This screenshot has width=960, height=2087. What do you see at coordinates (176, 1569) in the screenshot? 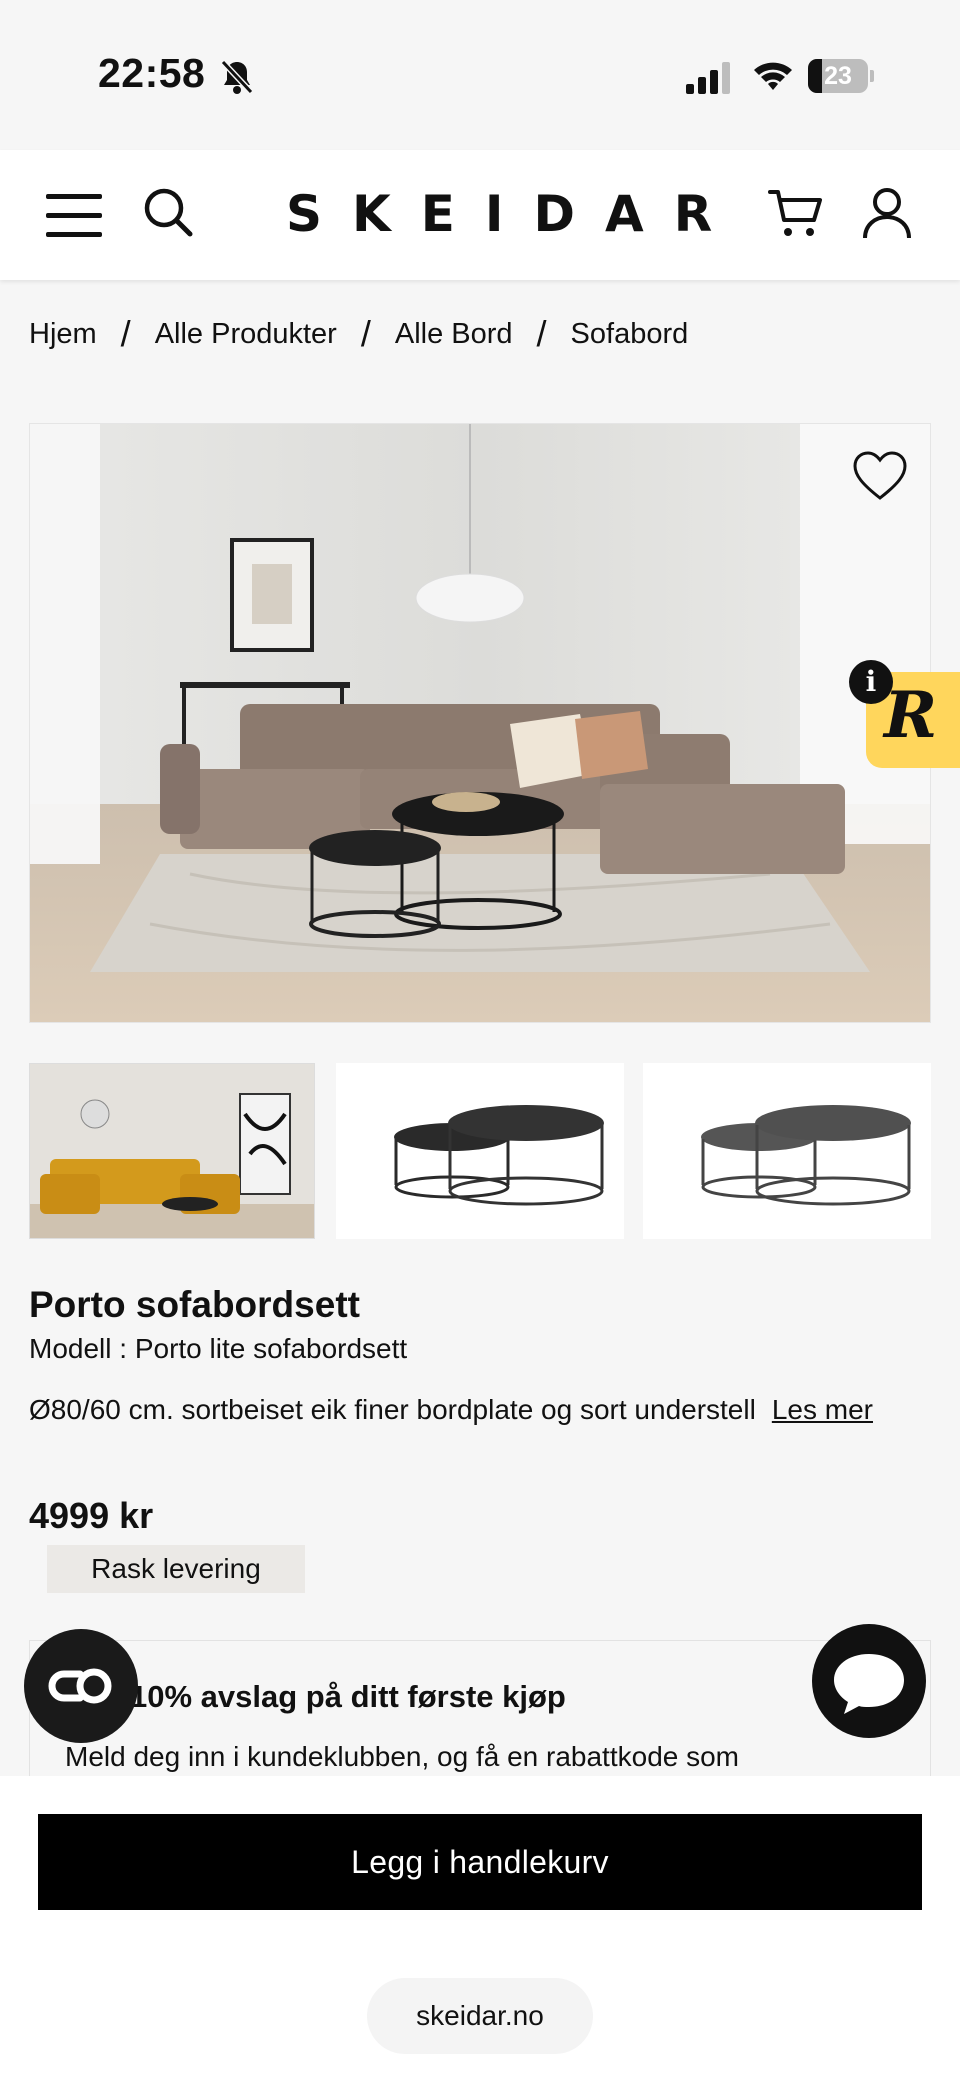
I see `delivery-badge: Rask levering` at bounding box center [176, 1569].